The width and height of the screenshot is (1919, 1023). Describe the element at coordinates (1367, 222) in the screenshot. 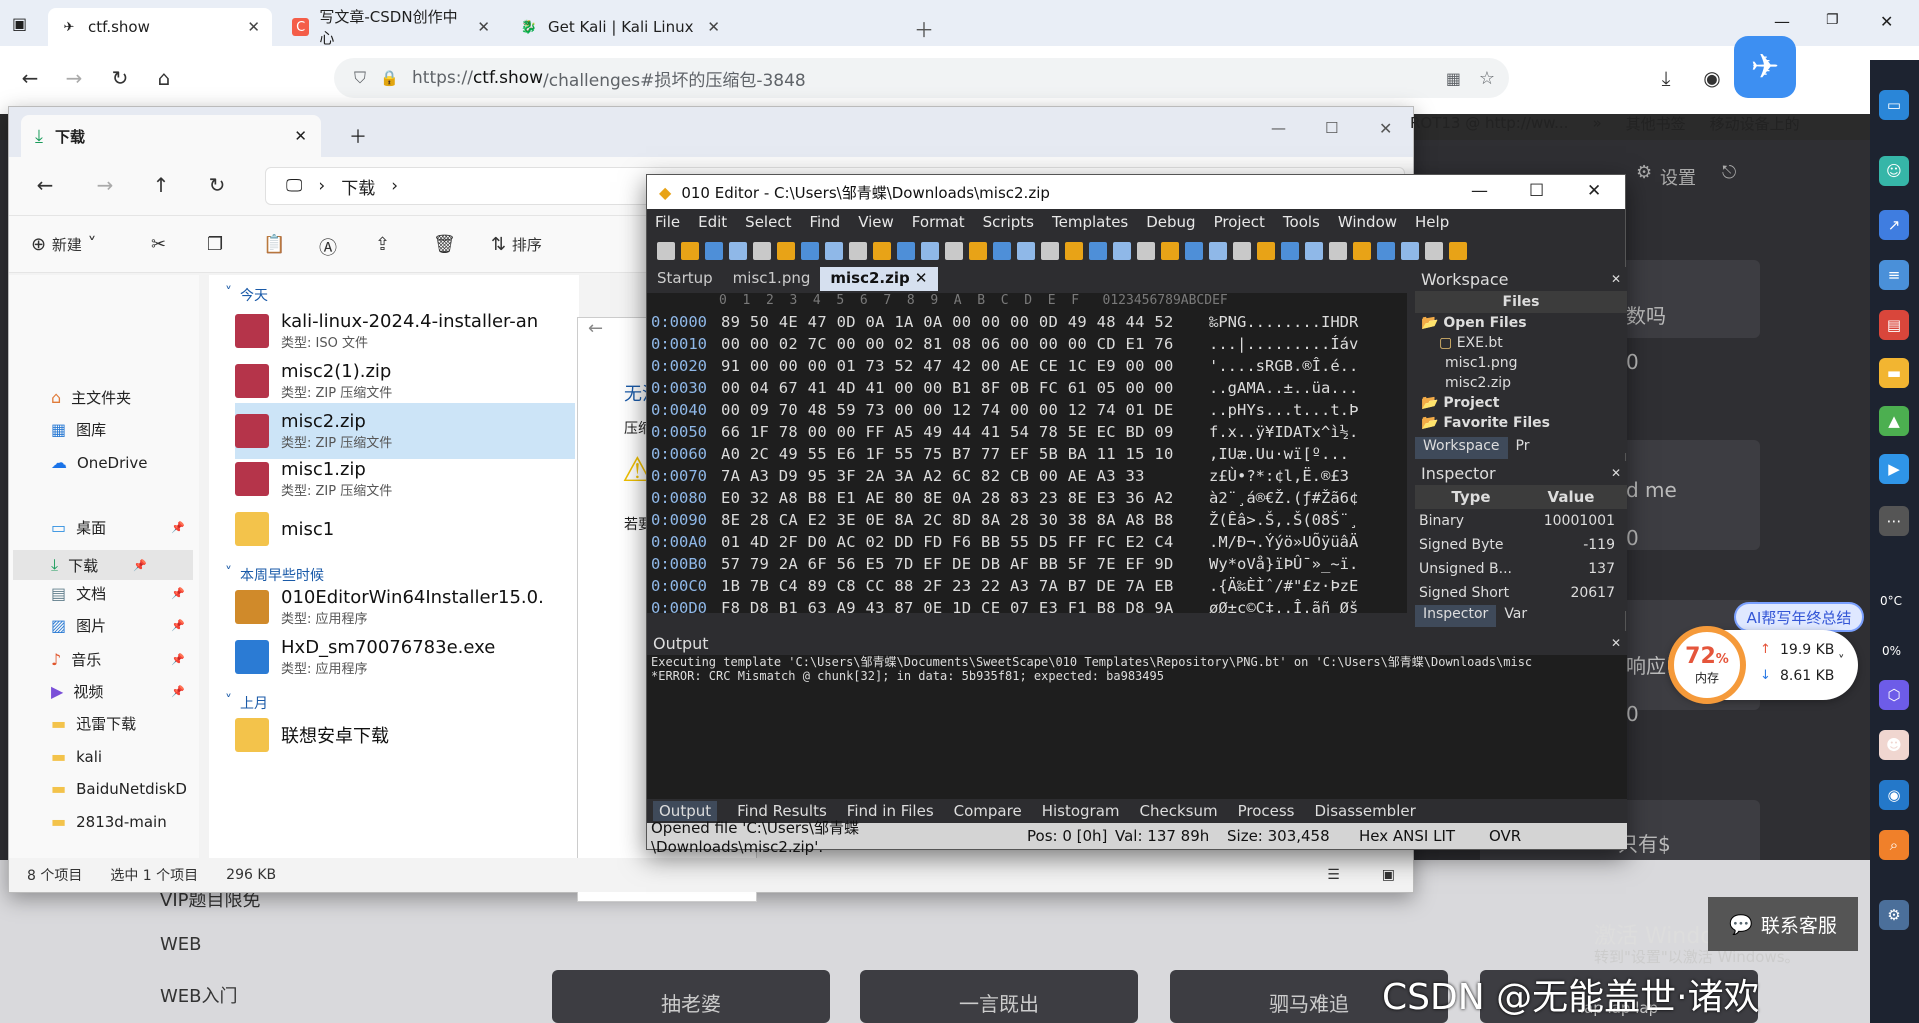

I see `menu-window: Window` at that location.